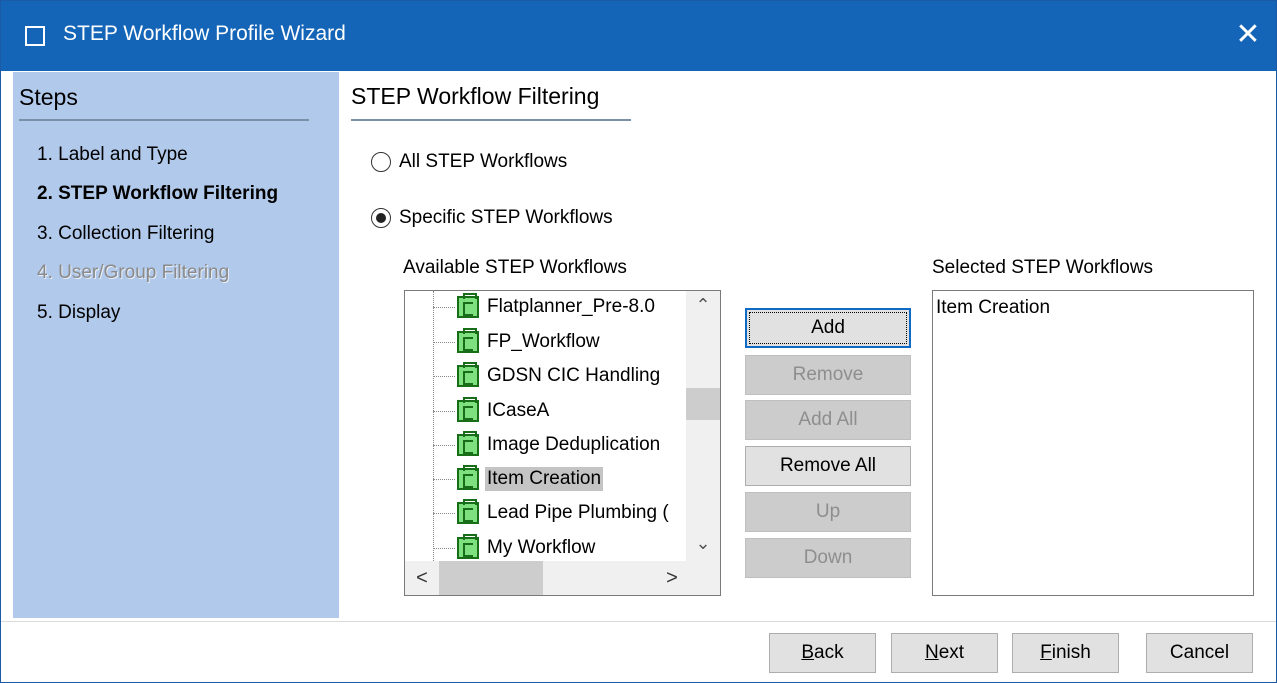 The width and height of the screenshot is (1277, 683). Describe the element at coordinates (133, 272) in the screenshot. I see `step-user-group-filtering: 4. User/Group Filtering` at that location.